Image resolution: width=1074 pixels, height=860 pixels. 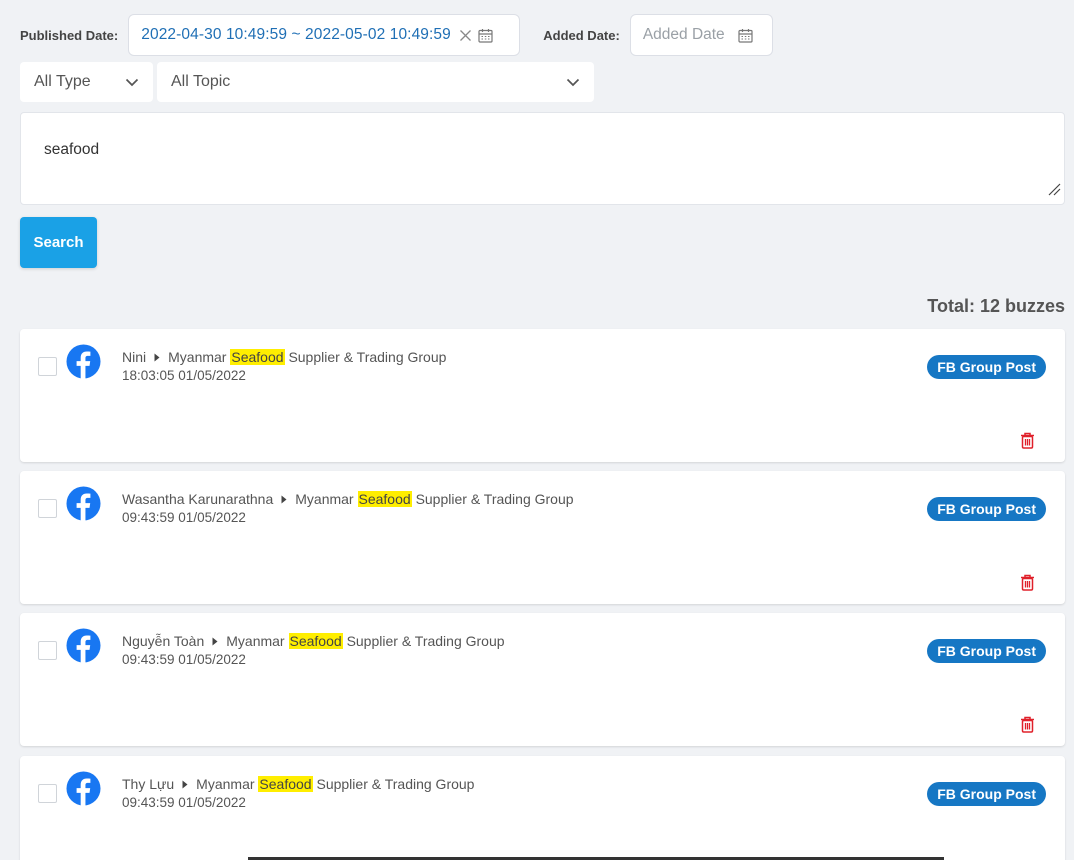 I want to click on added-date-placeholder: Added Date, so click(x=683, y=34).